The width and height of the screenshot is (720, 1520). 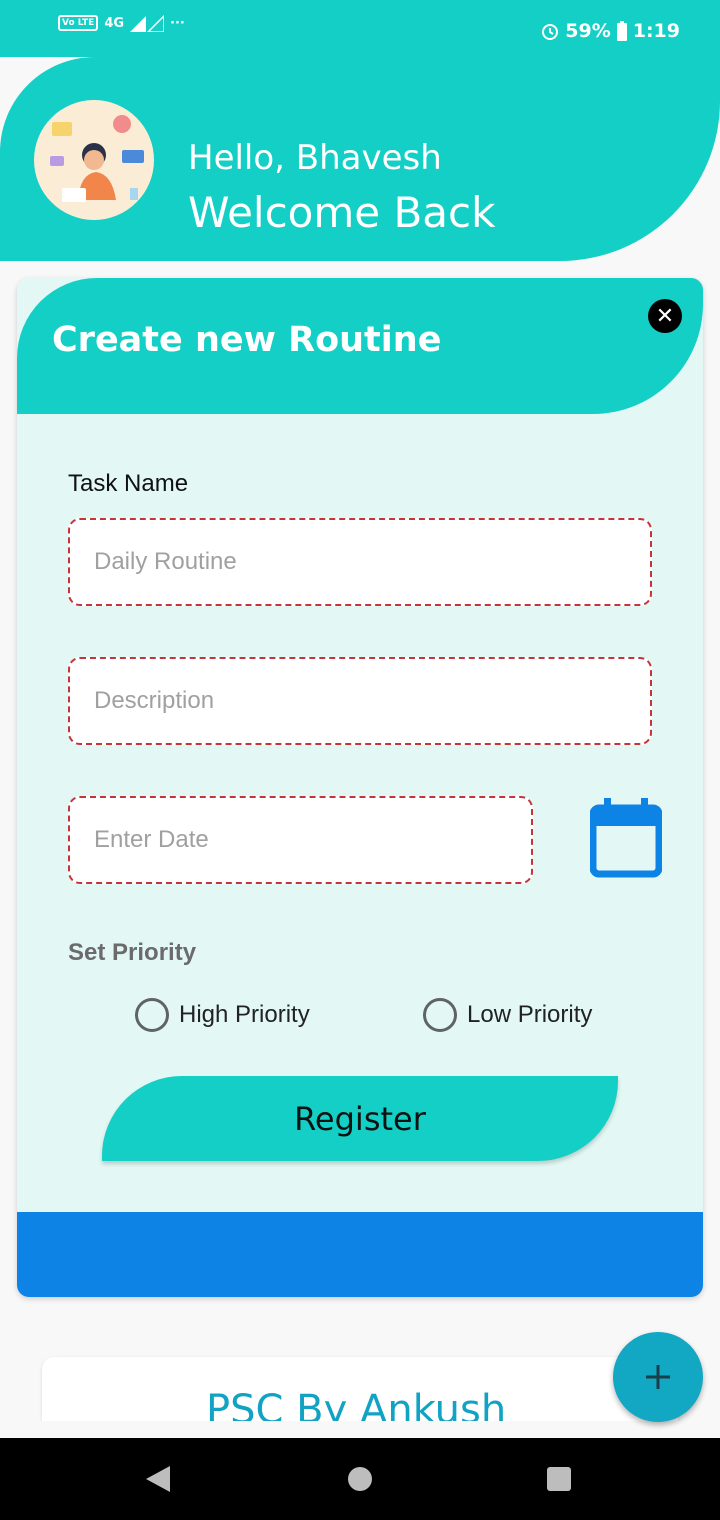 I want to click on battery-percent: 59%, so click(x=588, y=31).